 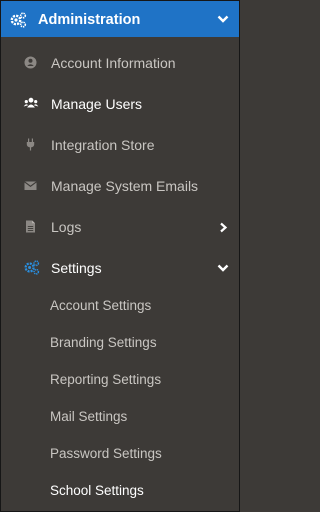 I want to click on menu-item-label: Integration Store, so click(x=103, y=145).